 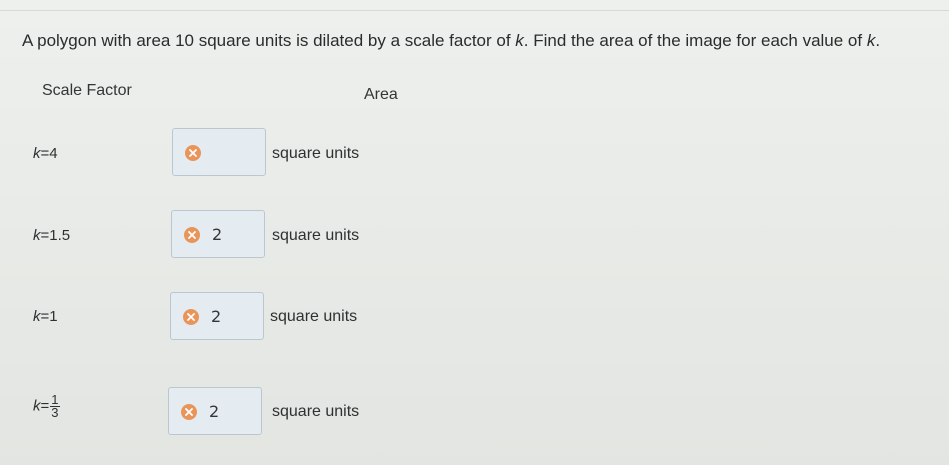 I want to click on area-input-value-4: 2, so click(x=214, y=411).